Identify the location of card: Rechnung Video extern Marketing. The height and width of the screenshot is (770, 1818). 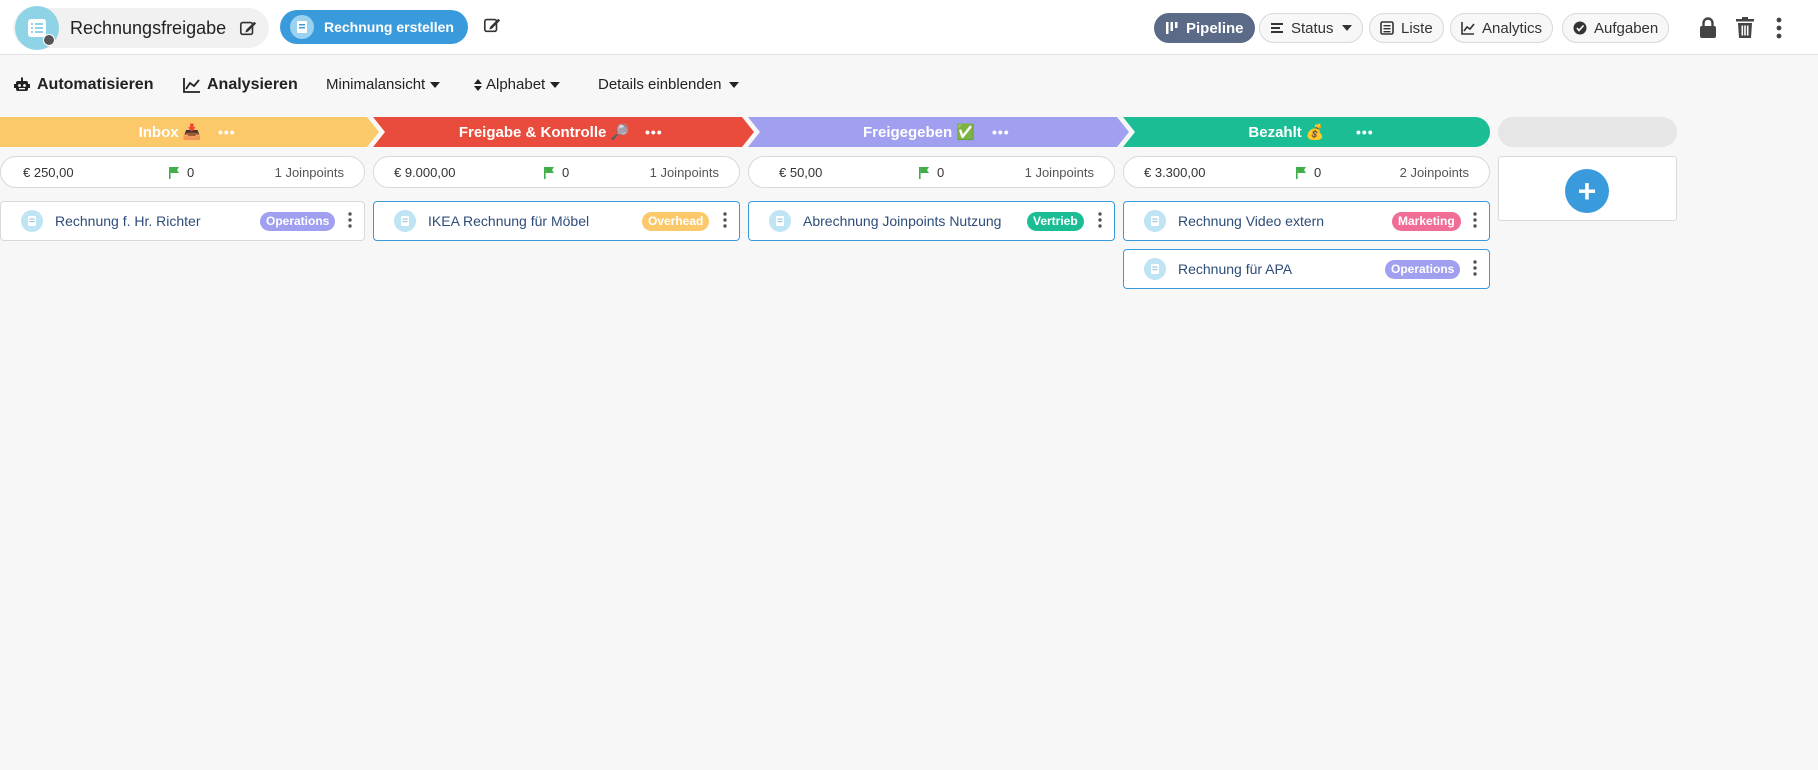
(1306, 221).